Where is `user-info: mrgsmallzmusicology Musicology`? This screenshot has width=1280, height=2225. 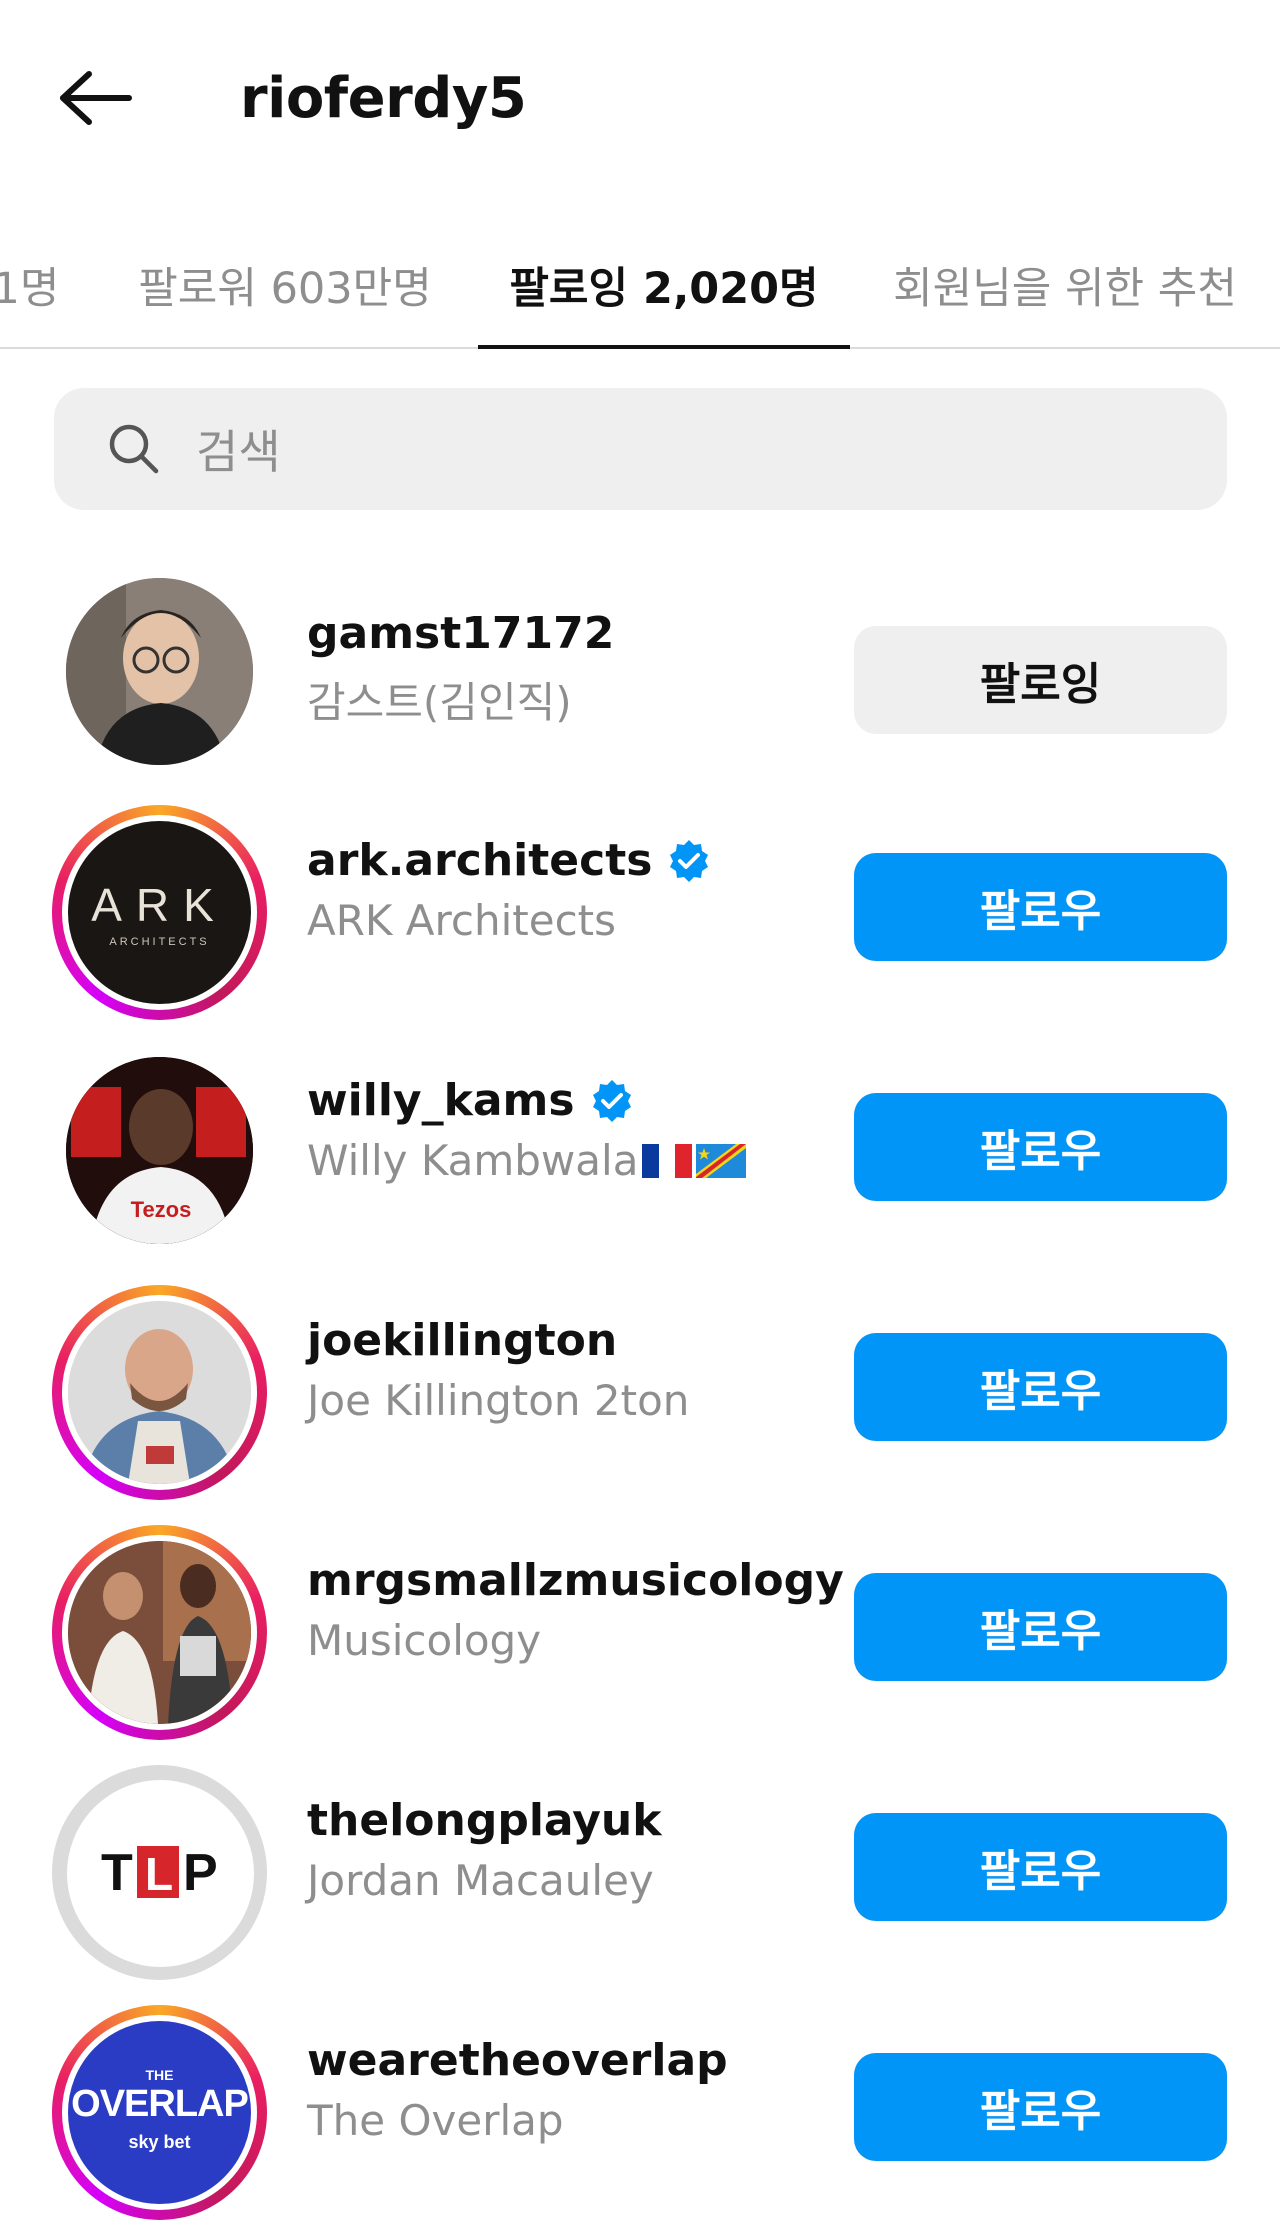 user-info: mrgsmallzmusicology Musicology is located at coordinates (575, 1610).